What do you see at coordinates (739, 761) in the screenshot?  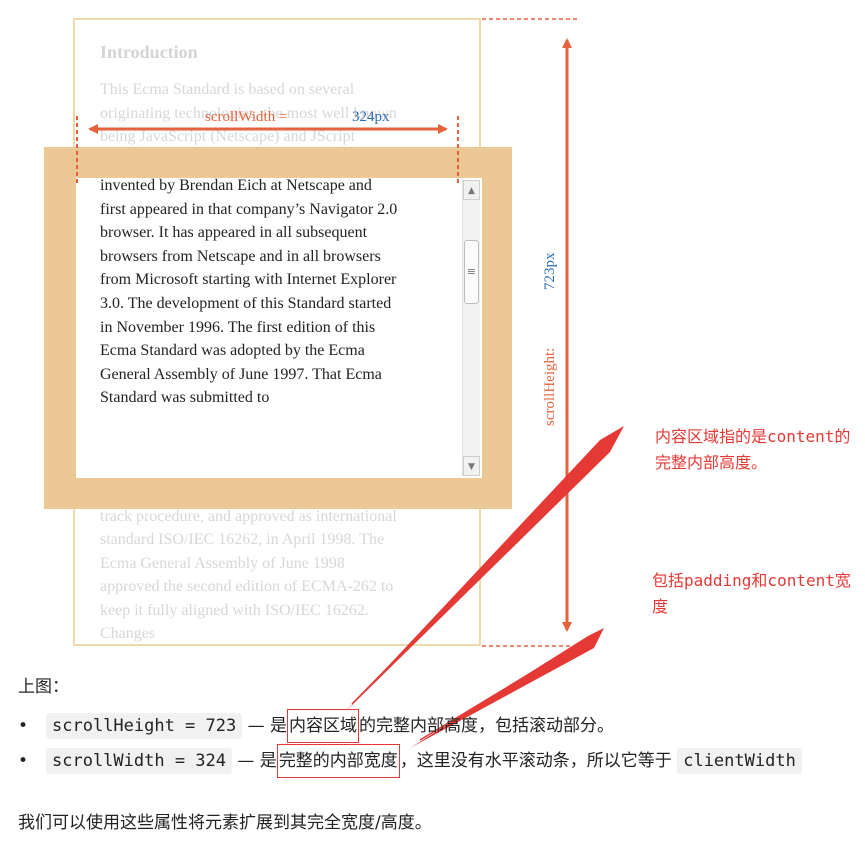 I see `client-width-code: clientWidth` at bounding box center [739, 761].